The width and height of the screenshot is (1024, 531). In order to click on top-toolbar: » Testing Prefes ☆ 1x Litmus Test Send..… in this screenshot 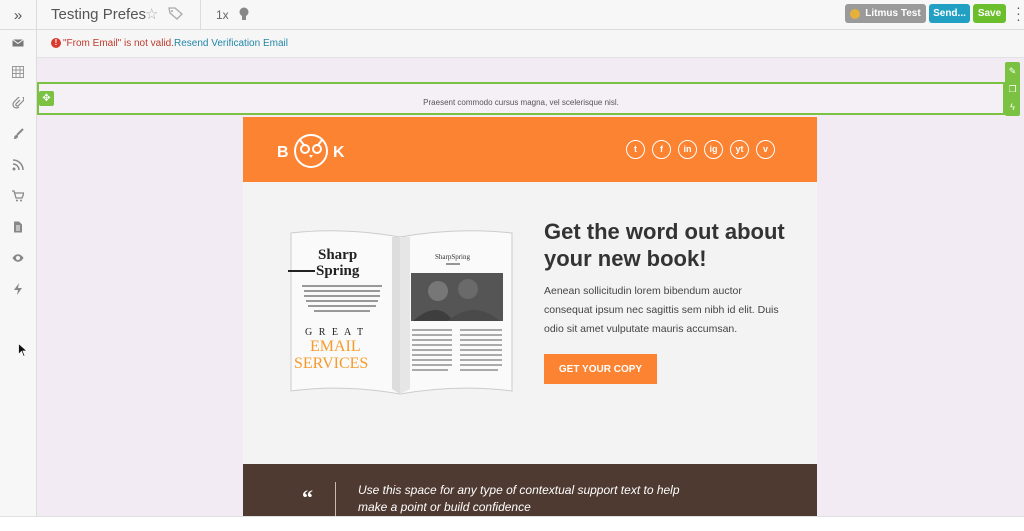, I will do `click(512, 15)`.